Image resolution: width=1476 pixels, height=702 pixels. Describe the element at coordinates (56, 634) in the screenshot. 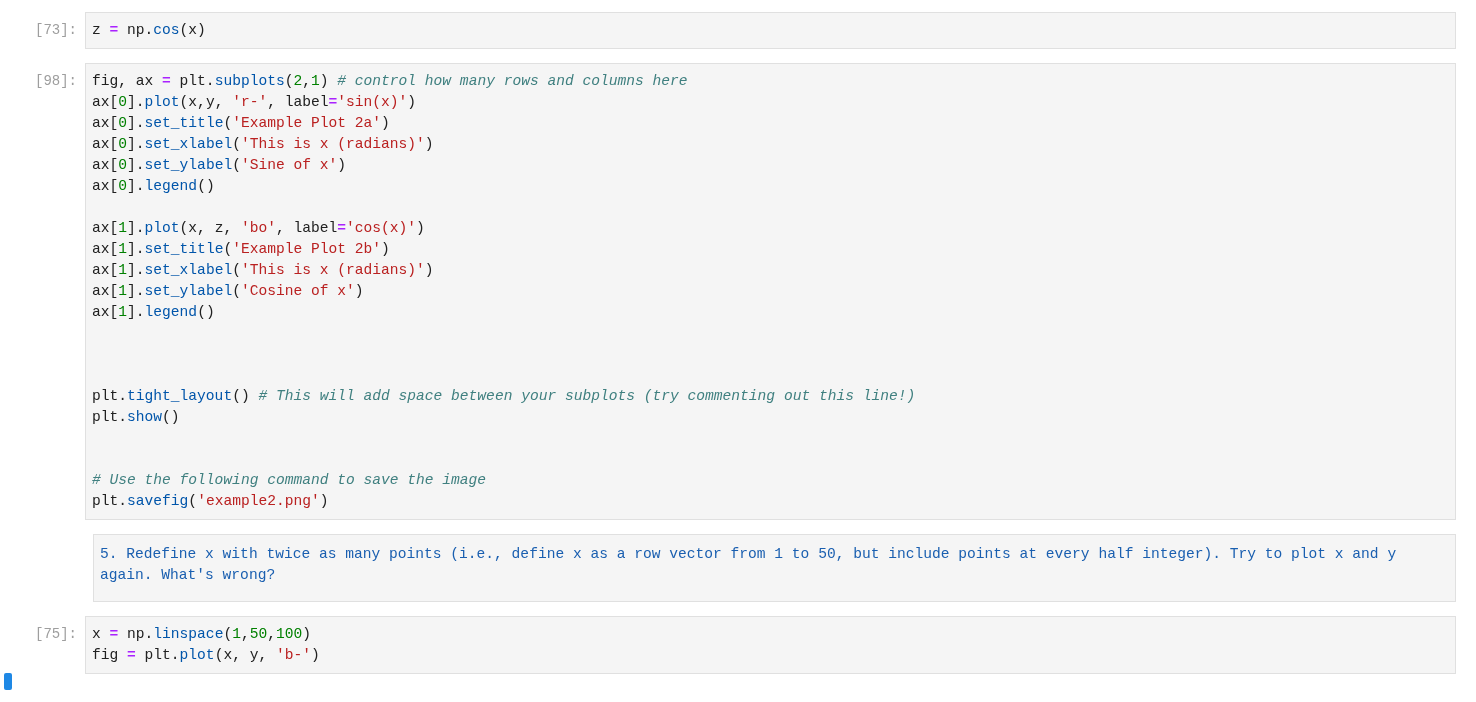

I see `cell-prompt: [75]:` at that location.